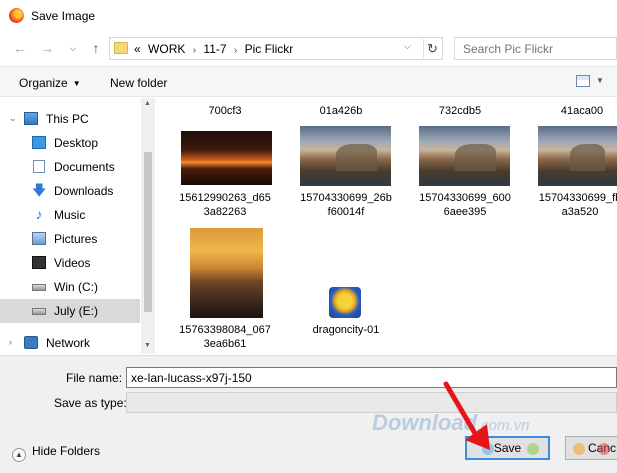  Describe the element at coordinates (13, 118) in the screenshot. I see `chevron-down-icon: ⌄` at that location.